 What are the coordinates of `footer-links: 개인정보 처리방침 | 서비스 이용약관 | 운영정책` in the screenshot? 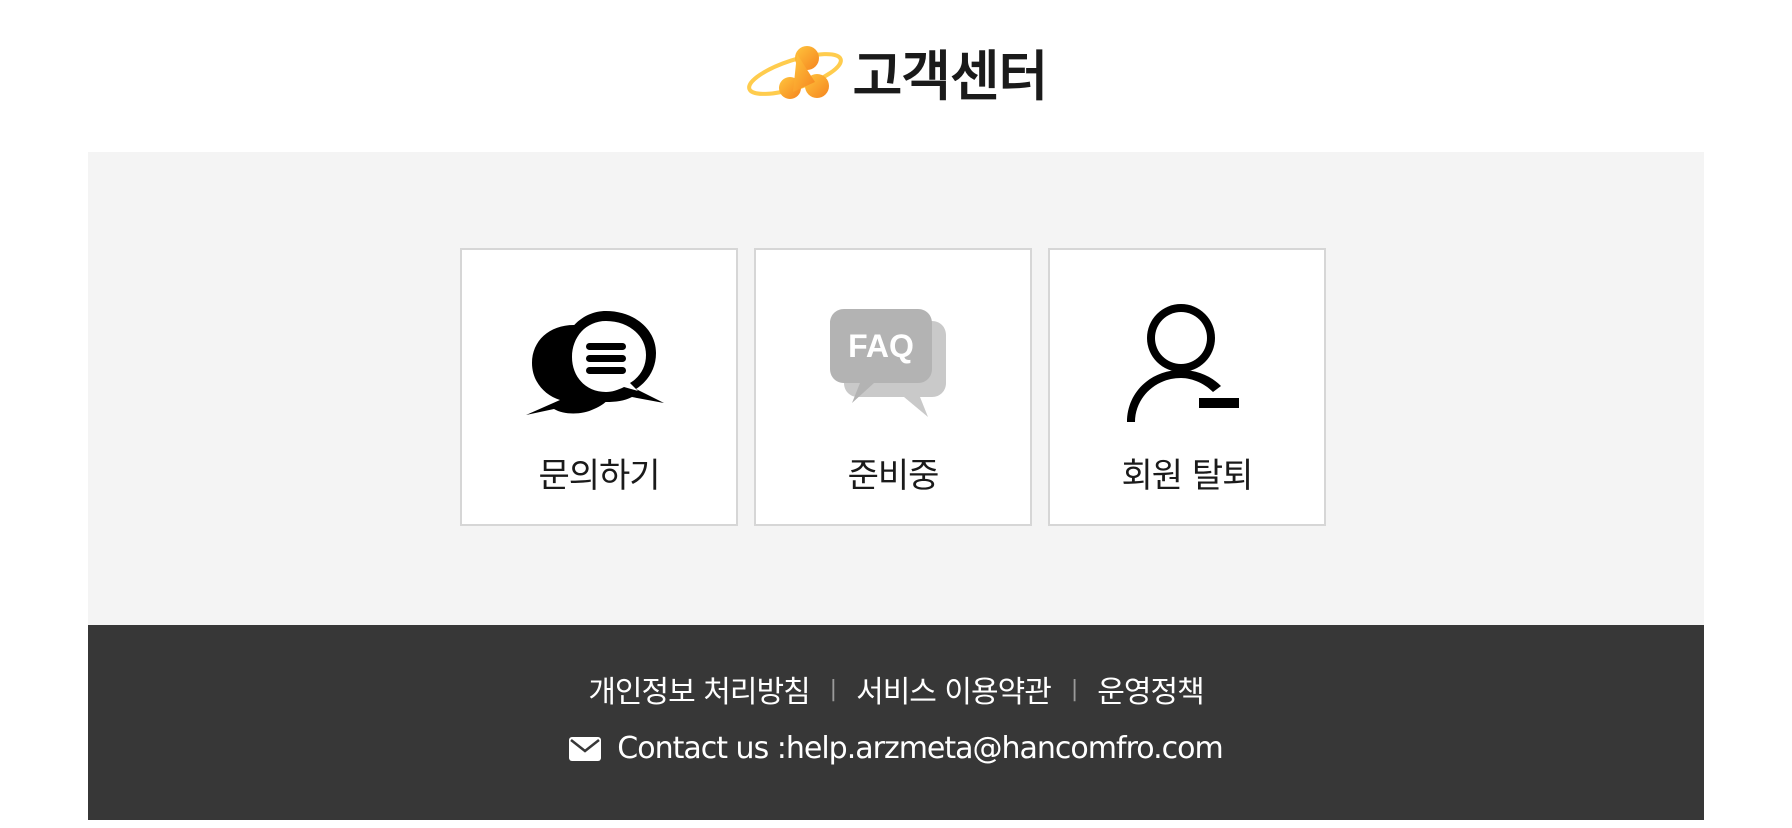 It's located at (896, 689).